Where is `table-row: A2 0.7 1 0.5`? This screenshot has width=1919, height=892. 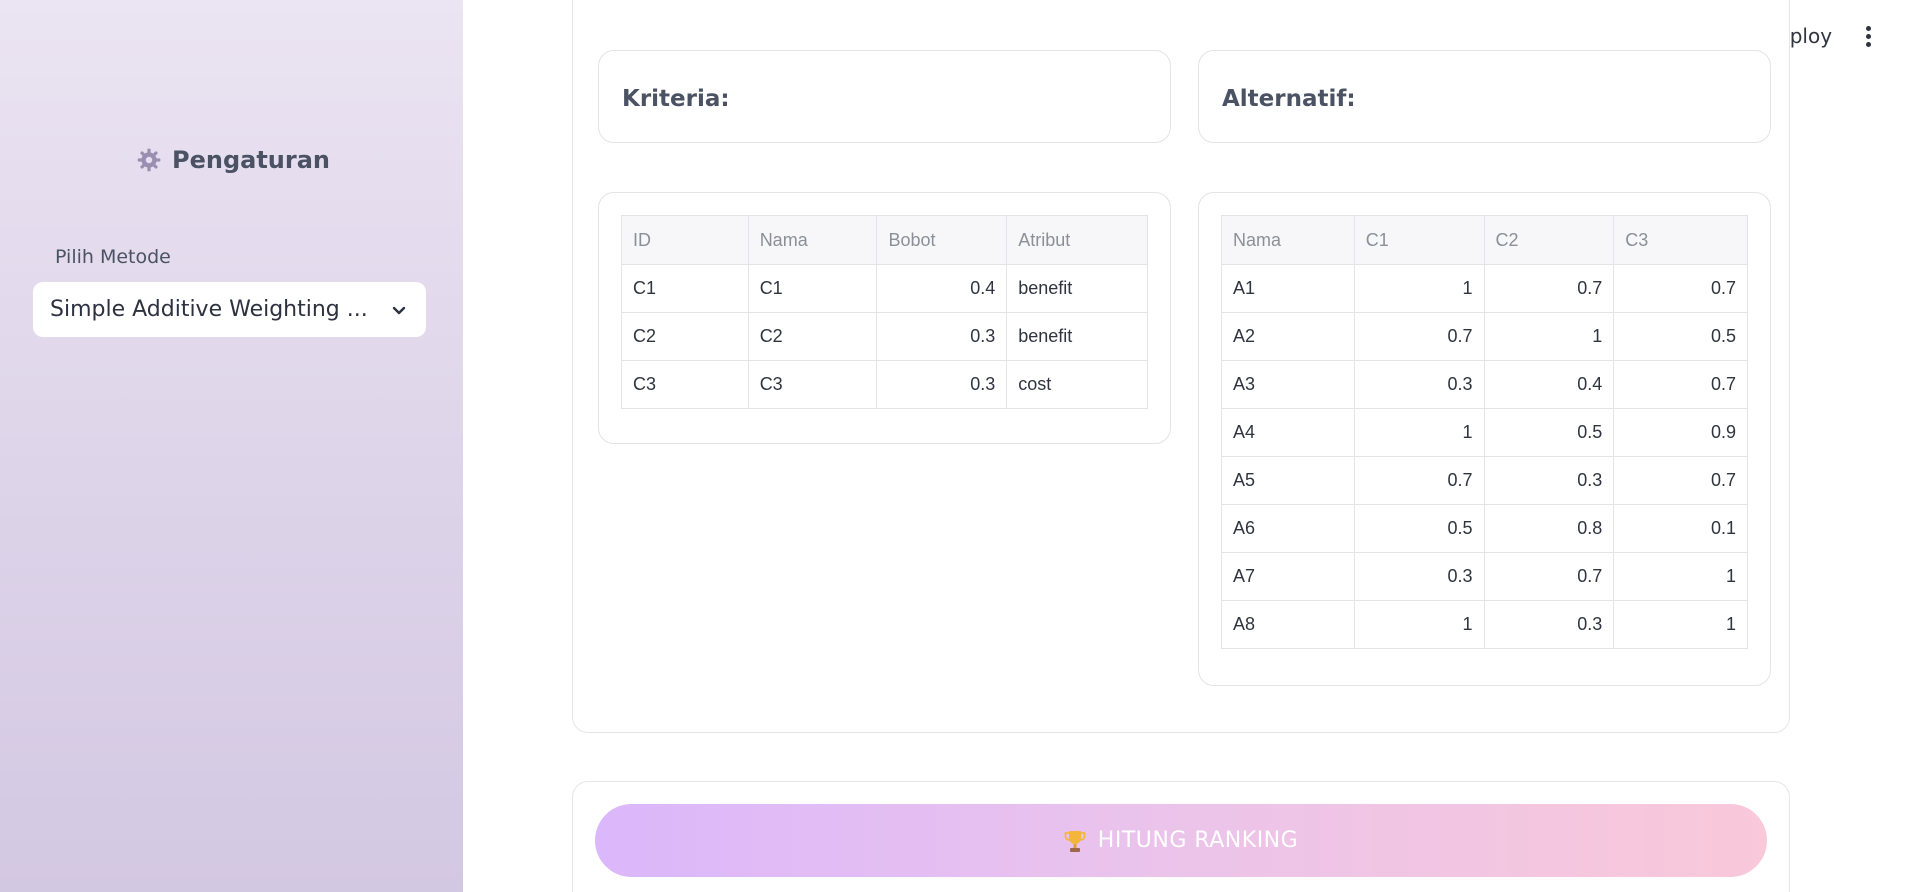 table-row: A2 0.7 1 0.5 is located at coordinates (1484, 336).